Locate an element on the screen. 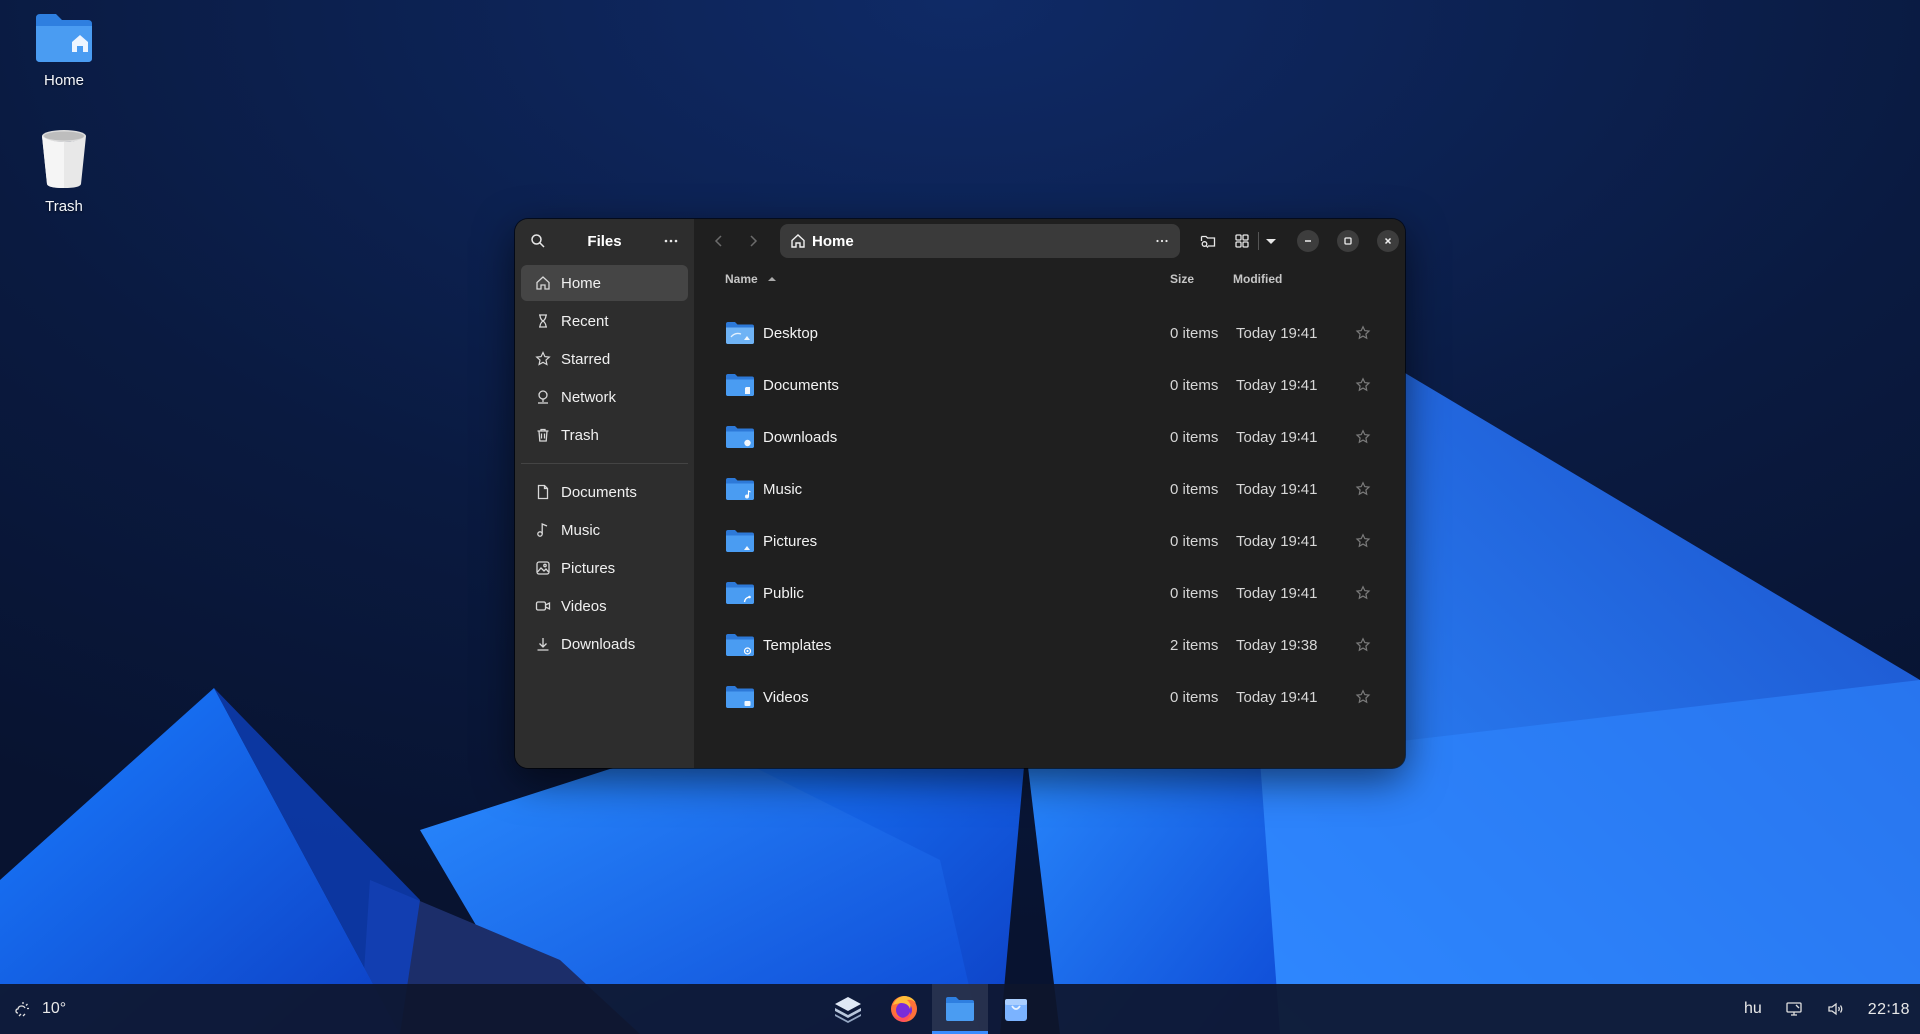 Image resolution: width=1920 pixels, height=1034 pixels. download-icon is located at coordinates (543, 644).